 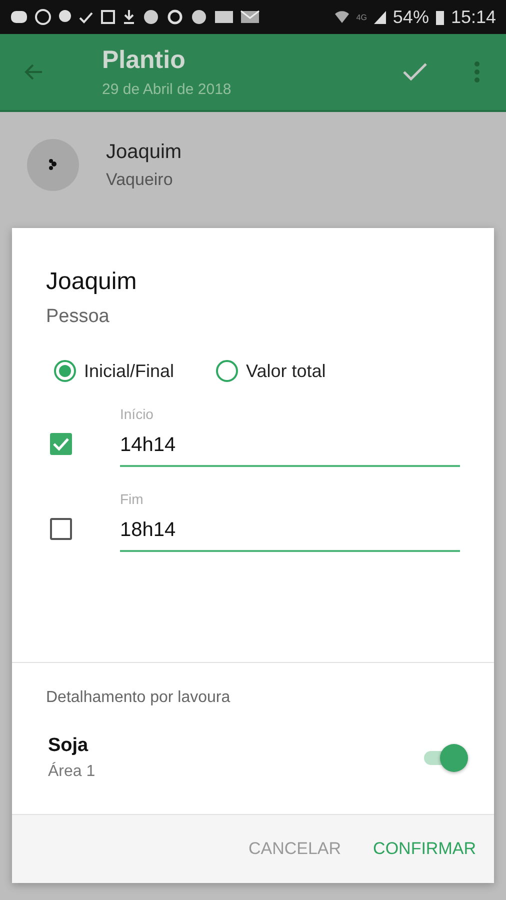 What do you see at coordinates (415, 72) in the screenshot?
I see `check-icon` at bounding box center [415, 72].